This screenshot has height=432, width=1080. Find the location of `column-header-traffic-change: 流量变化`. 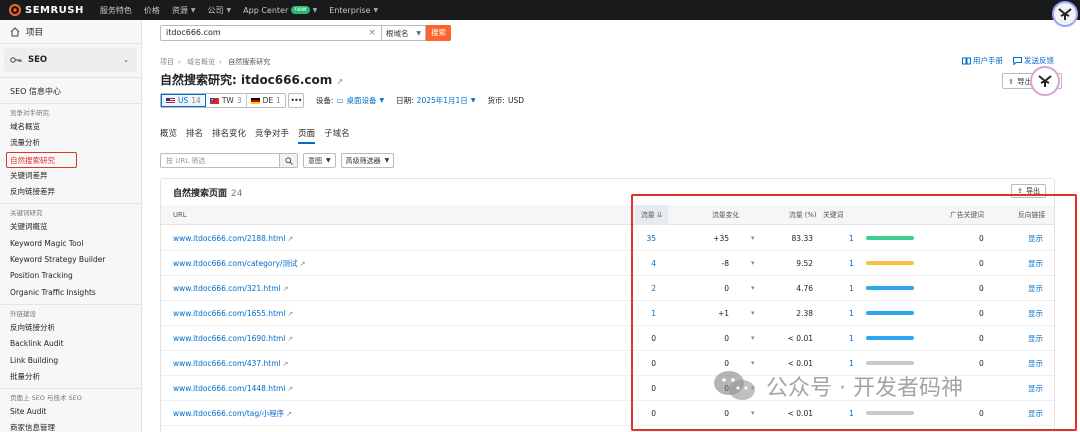

column-header-traffic-change: 流量变化 is located at coordinates (725, 215).